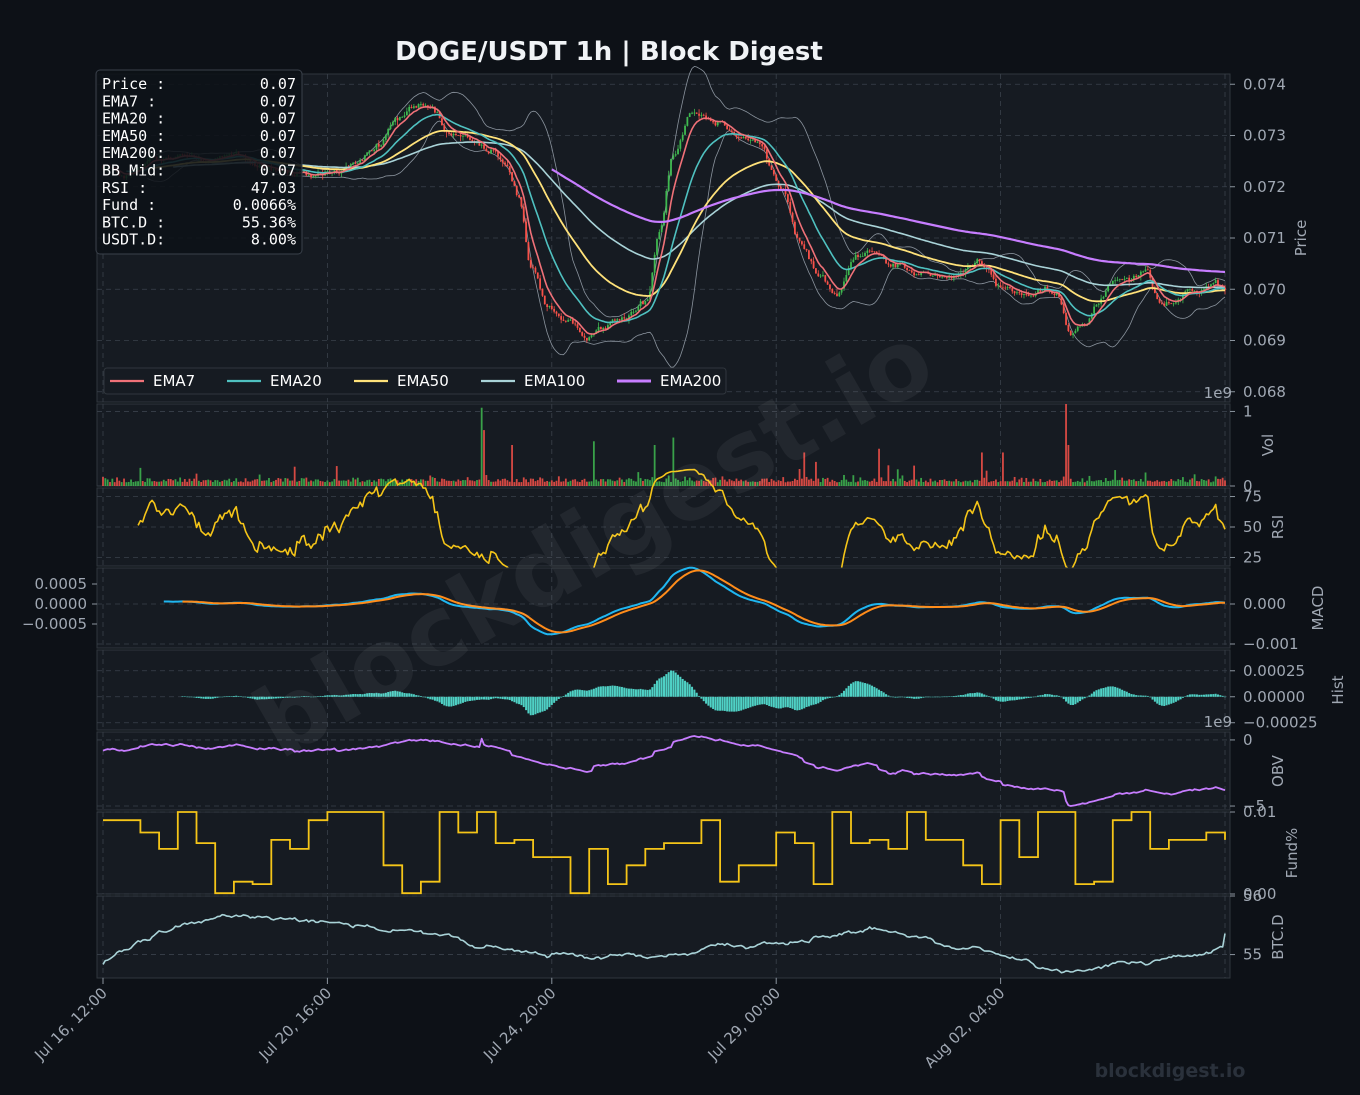  What do you see at coordinates (609, 52) in the screenshot?
I see `chart-title: DOGE/USDT 1h | Block Digest` at bounding box center [609, 52].